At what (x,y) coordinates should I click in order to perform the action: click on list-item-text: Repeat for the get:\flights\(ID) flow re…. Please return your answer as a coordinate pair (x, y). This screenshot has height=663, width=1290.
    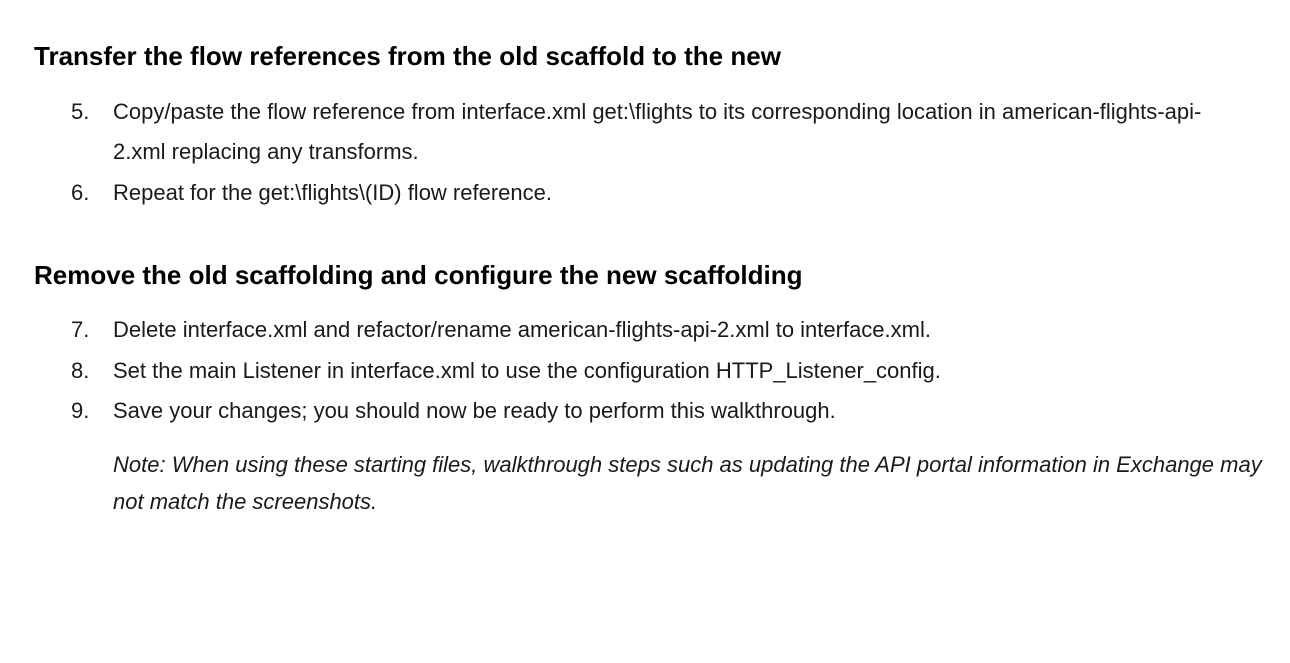
    Looking at the image, I should click on (332, 192).